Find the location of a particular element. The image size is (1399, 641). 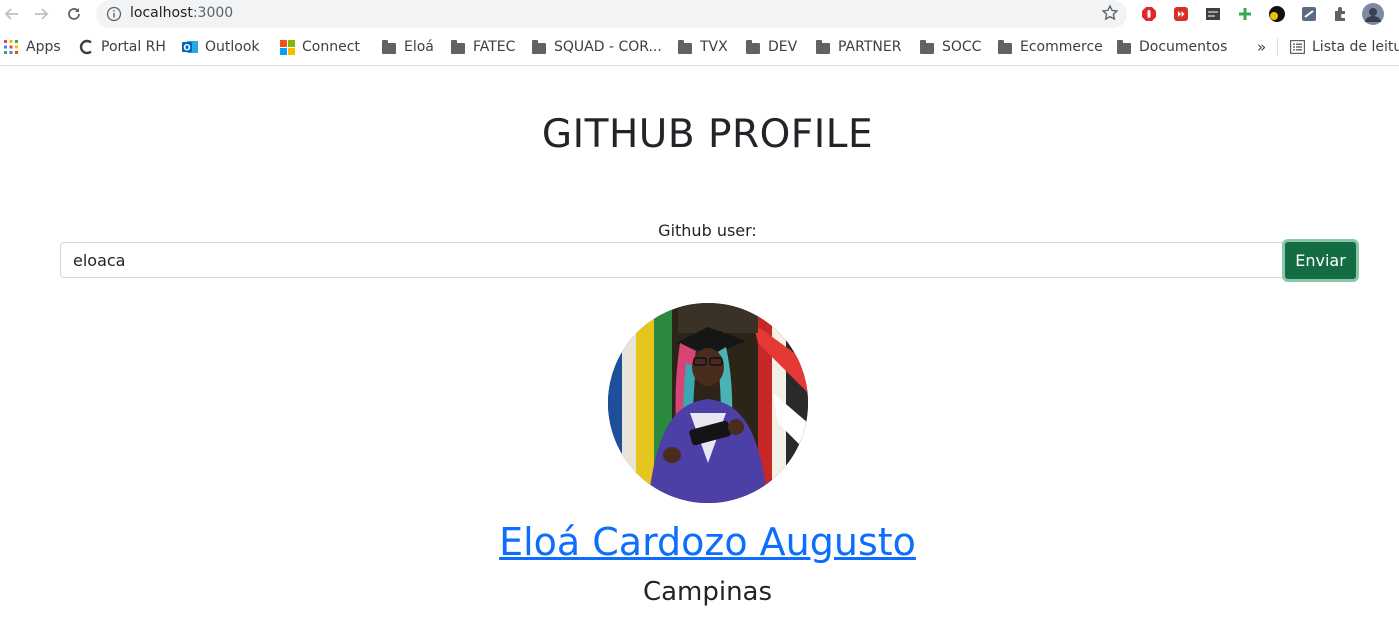

microsoft-icon is located at coordinates (287, 47).